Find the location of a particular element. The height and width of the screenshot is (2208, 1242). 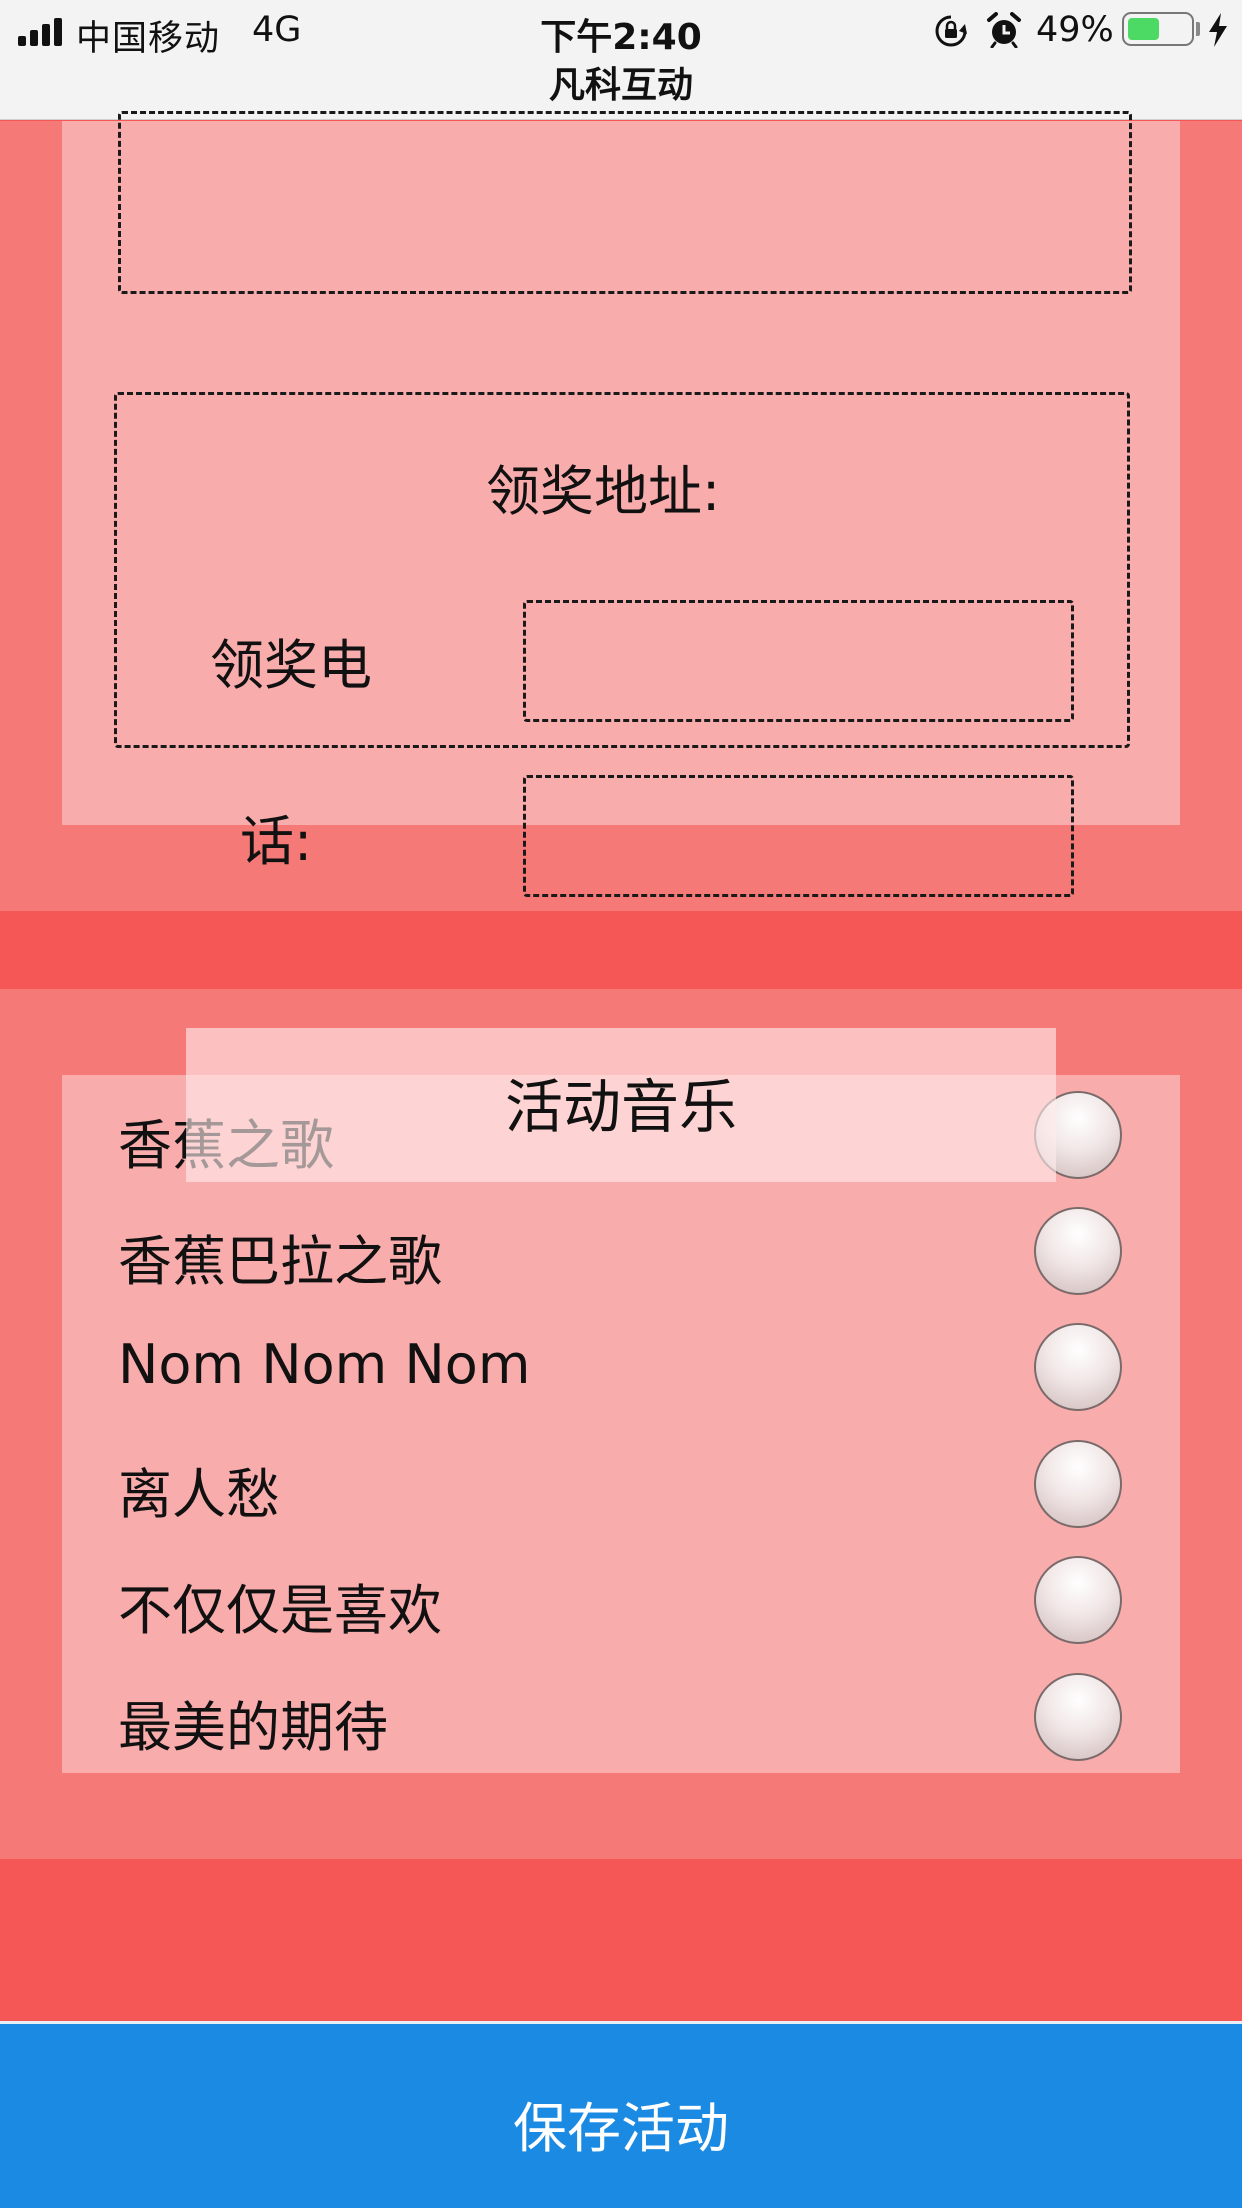

phone-input-secondary is located at coordinates (798, 836).